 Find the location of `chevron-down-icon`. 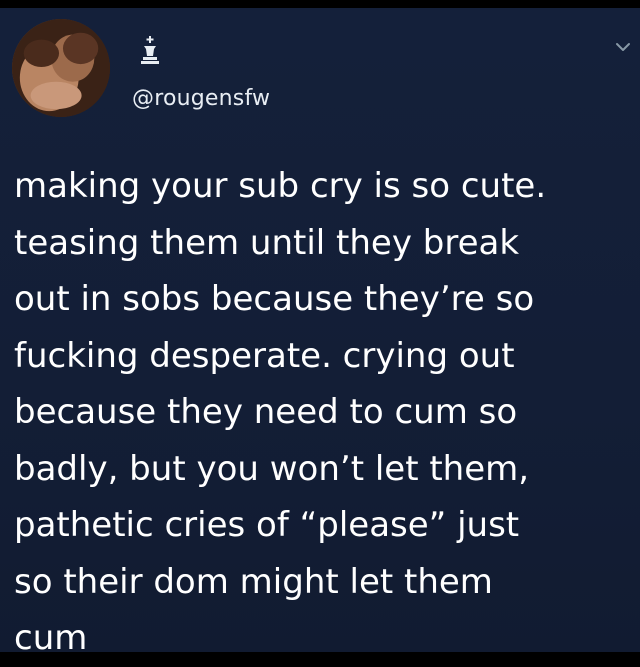

chevron-down-icon is located at coordinates (623, 47).